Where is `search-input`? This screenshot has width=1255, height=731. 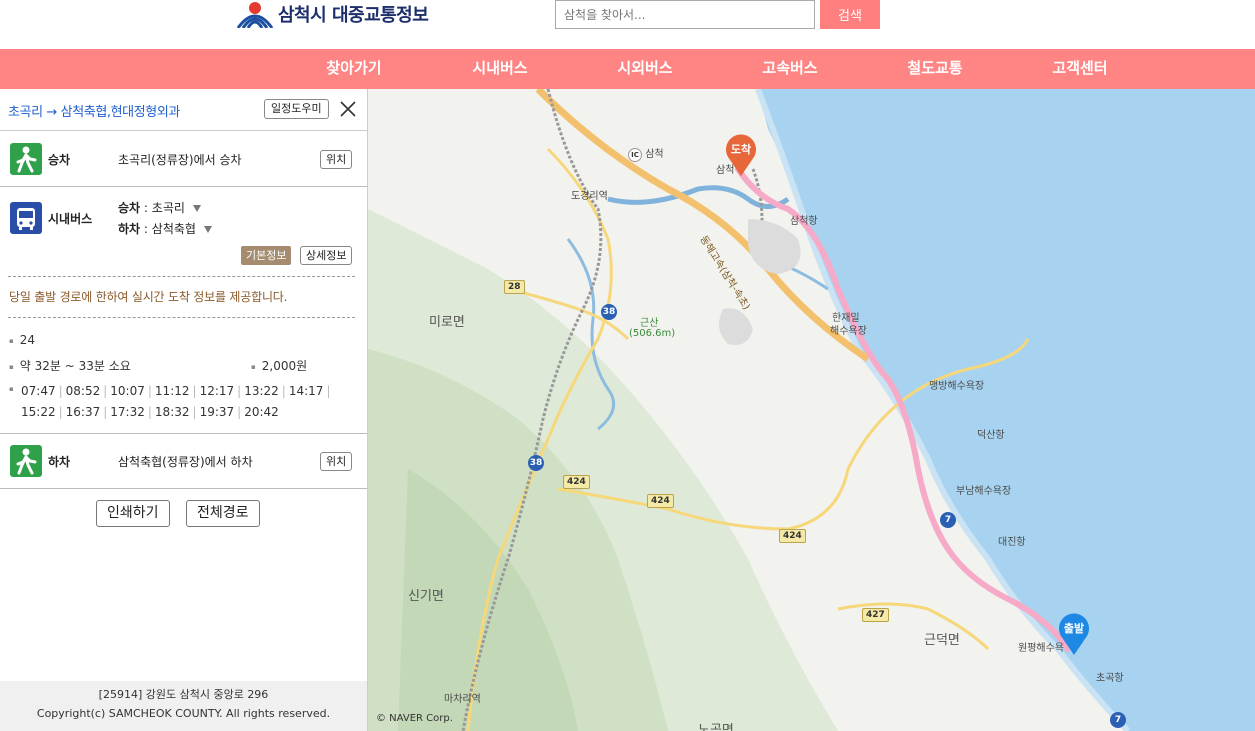 search-input is located at coordinates (685, 14).